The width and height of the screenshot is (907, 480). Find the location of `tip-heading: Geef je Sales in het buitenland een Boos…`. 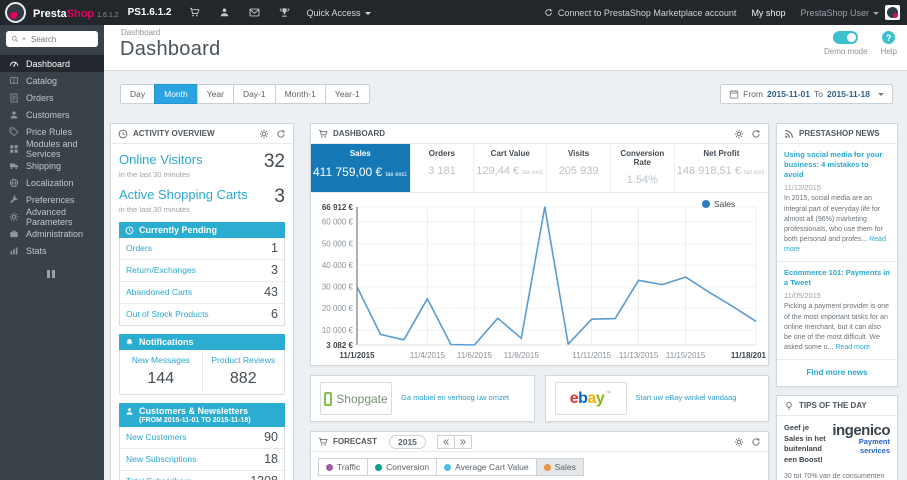

tip-heading: Geef je Sales in het buitenland een Boos… is located at coordinates (805, 443).